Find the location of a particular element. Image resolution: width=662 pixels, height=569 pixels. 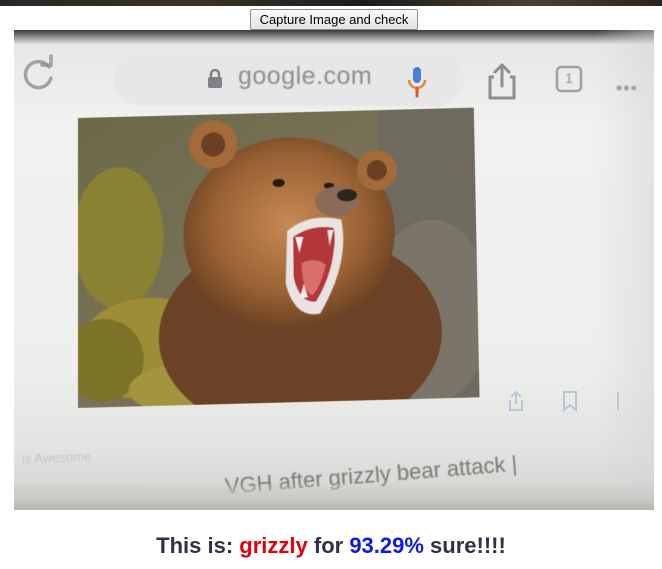

result-suffix: sure!!!! is located at coordinates (464, 545).